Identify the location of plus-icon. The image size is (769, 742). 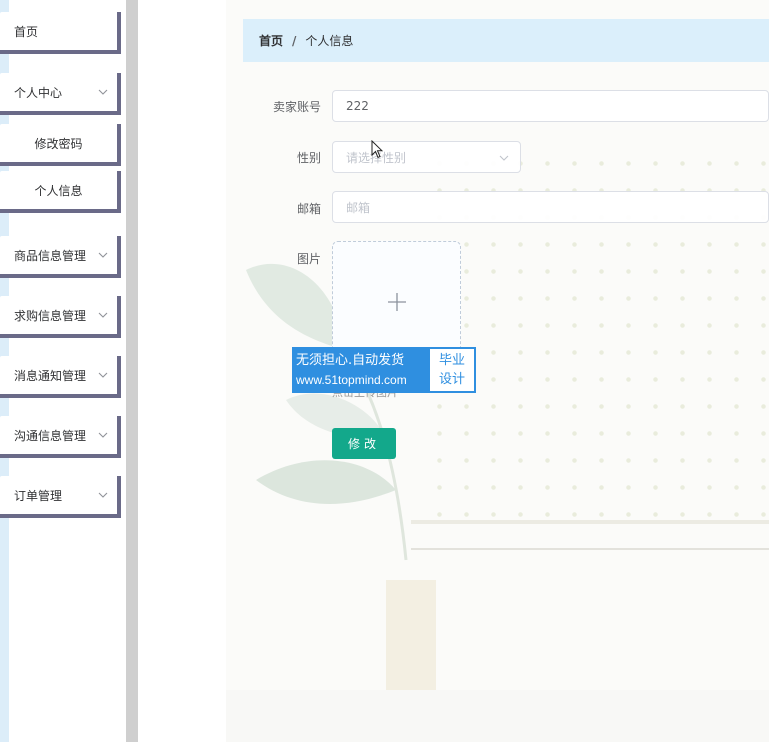
(397, 302).